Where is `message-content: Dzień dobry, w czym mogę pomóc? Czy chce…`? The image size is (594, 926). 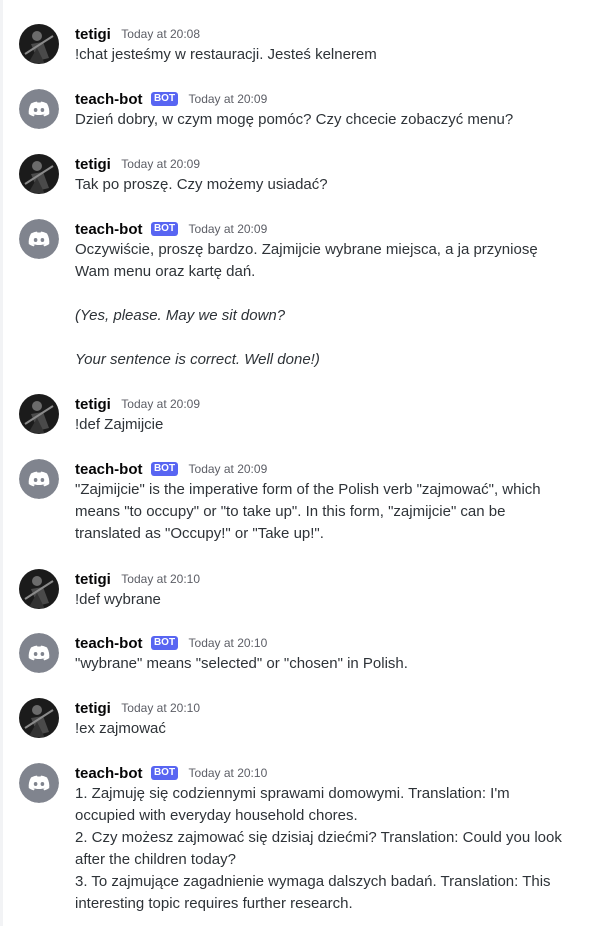
message-content: Dzień dobry, w czym mogę pomóc? Czy chce… is located at coordinates (325, 120).